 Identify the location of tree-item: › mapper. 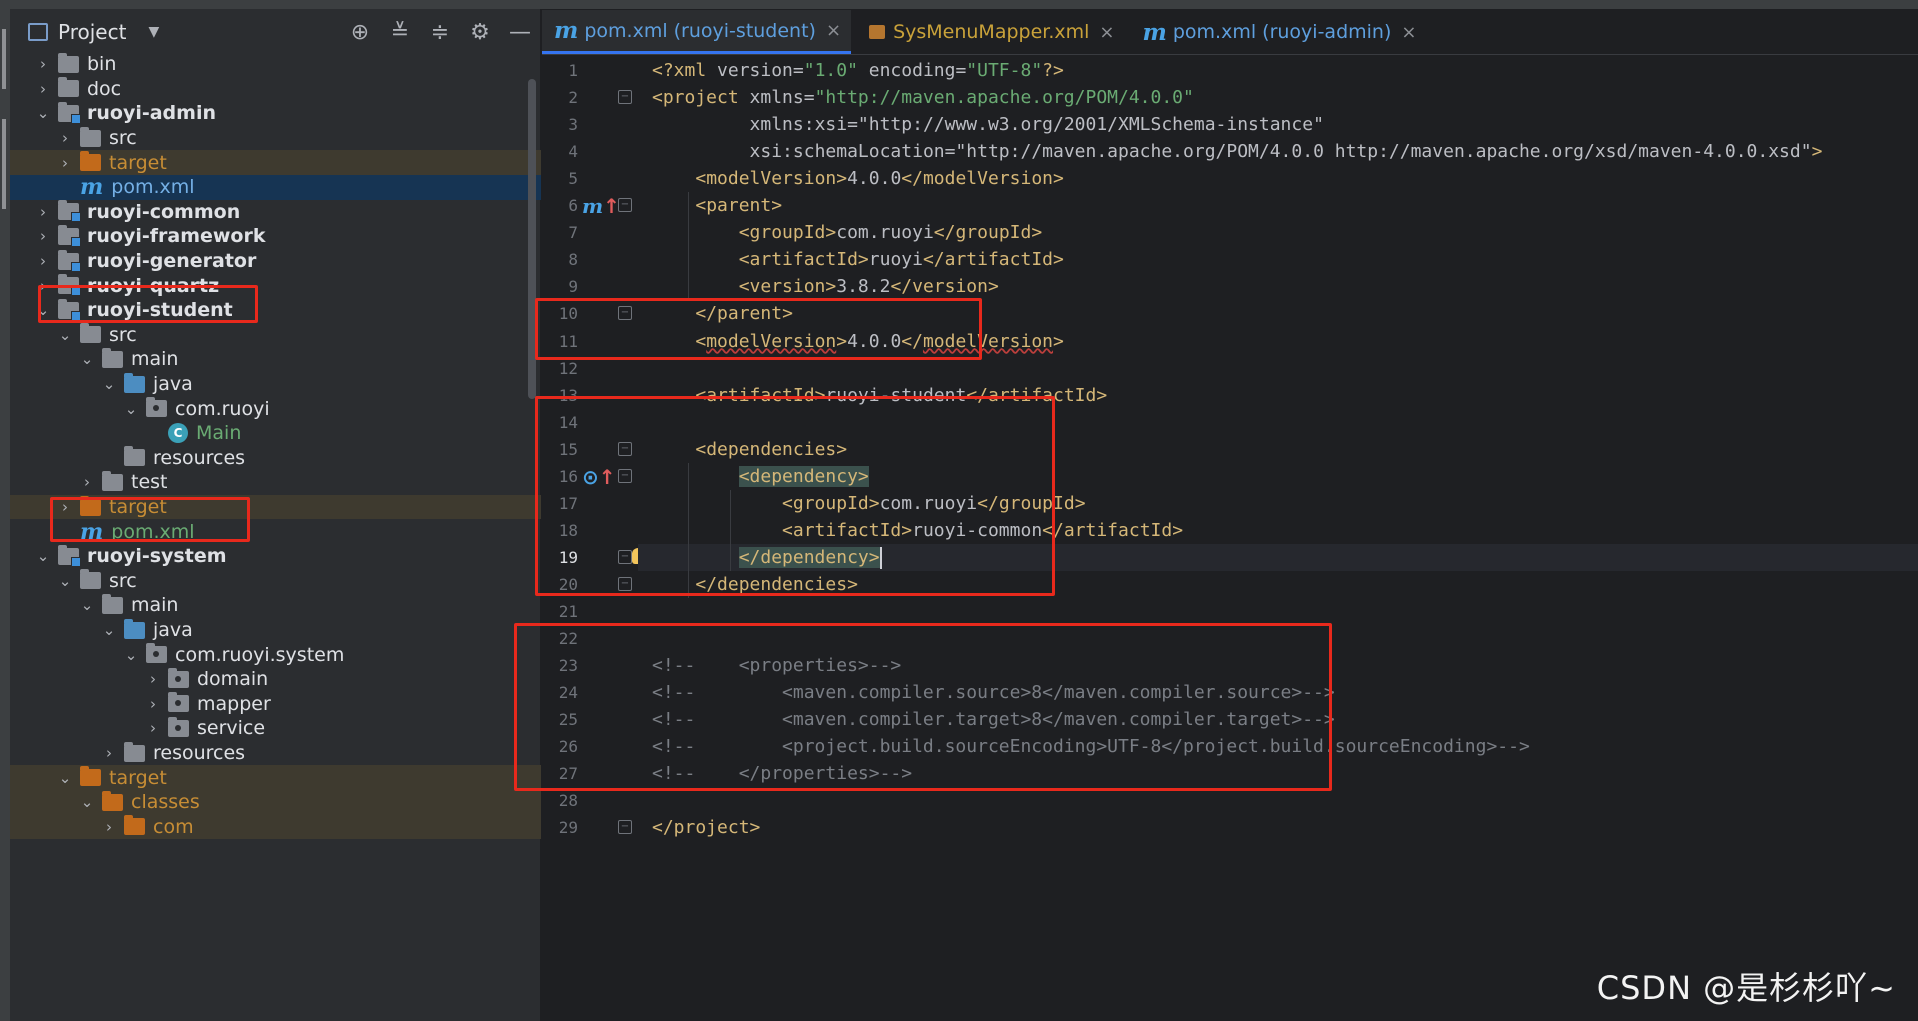
(275, 704).